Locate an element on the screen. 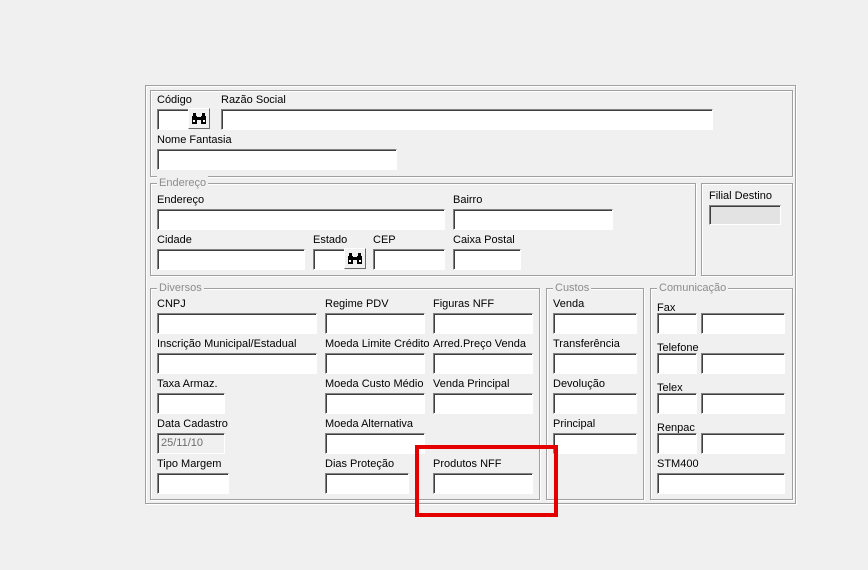 This screenshot has height=570, width=868. venda-principal-label: Venda Principal is located at coordinates (471, 384).